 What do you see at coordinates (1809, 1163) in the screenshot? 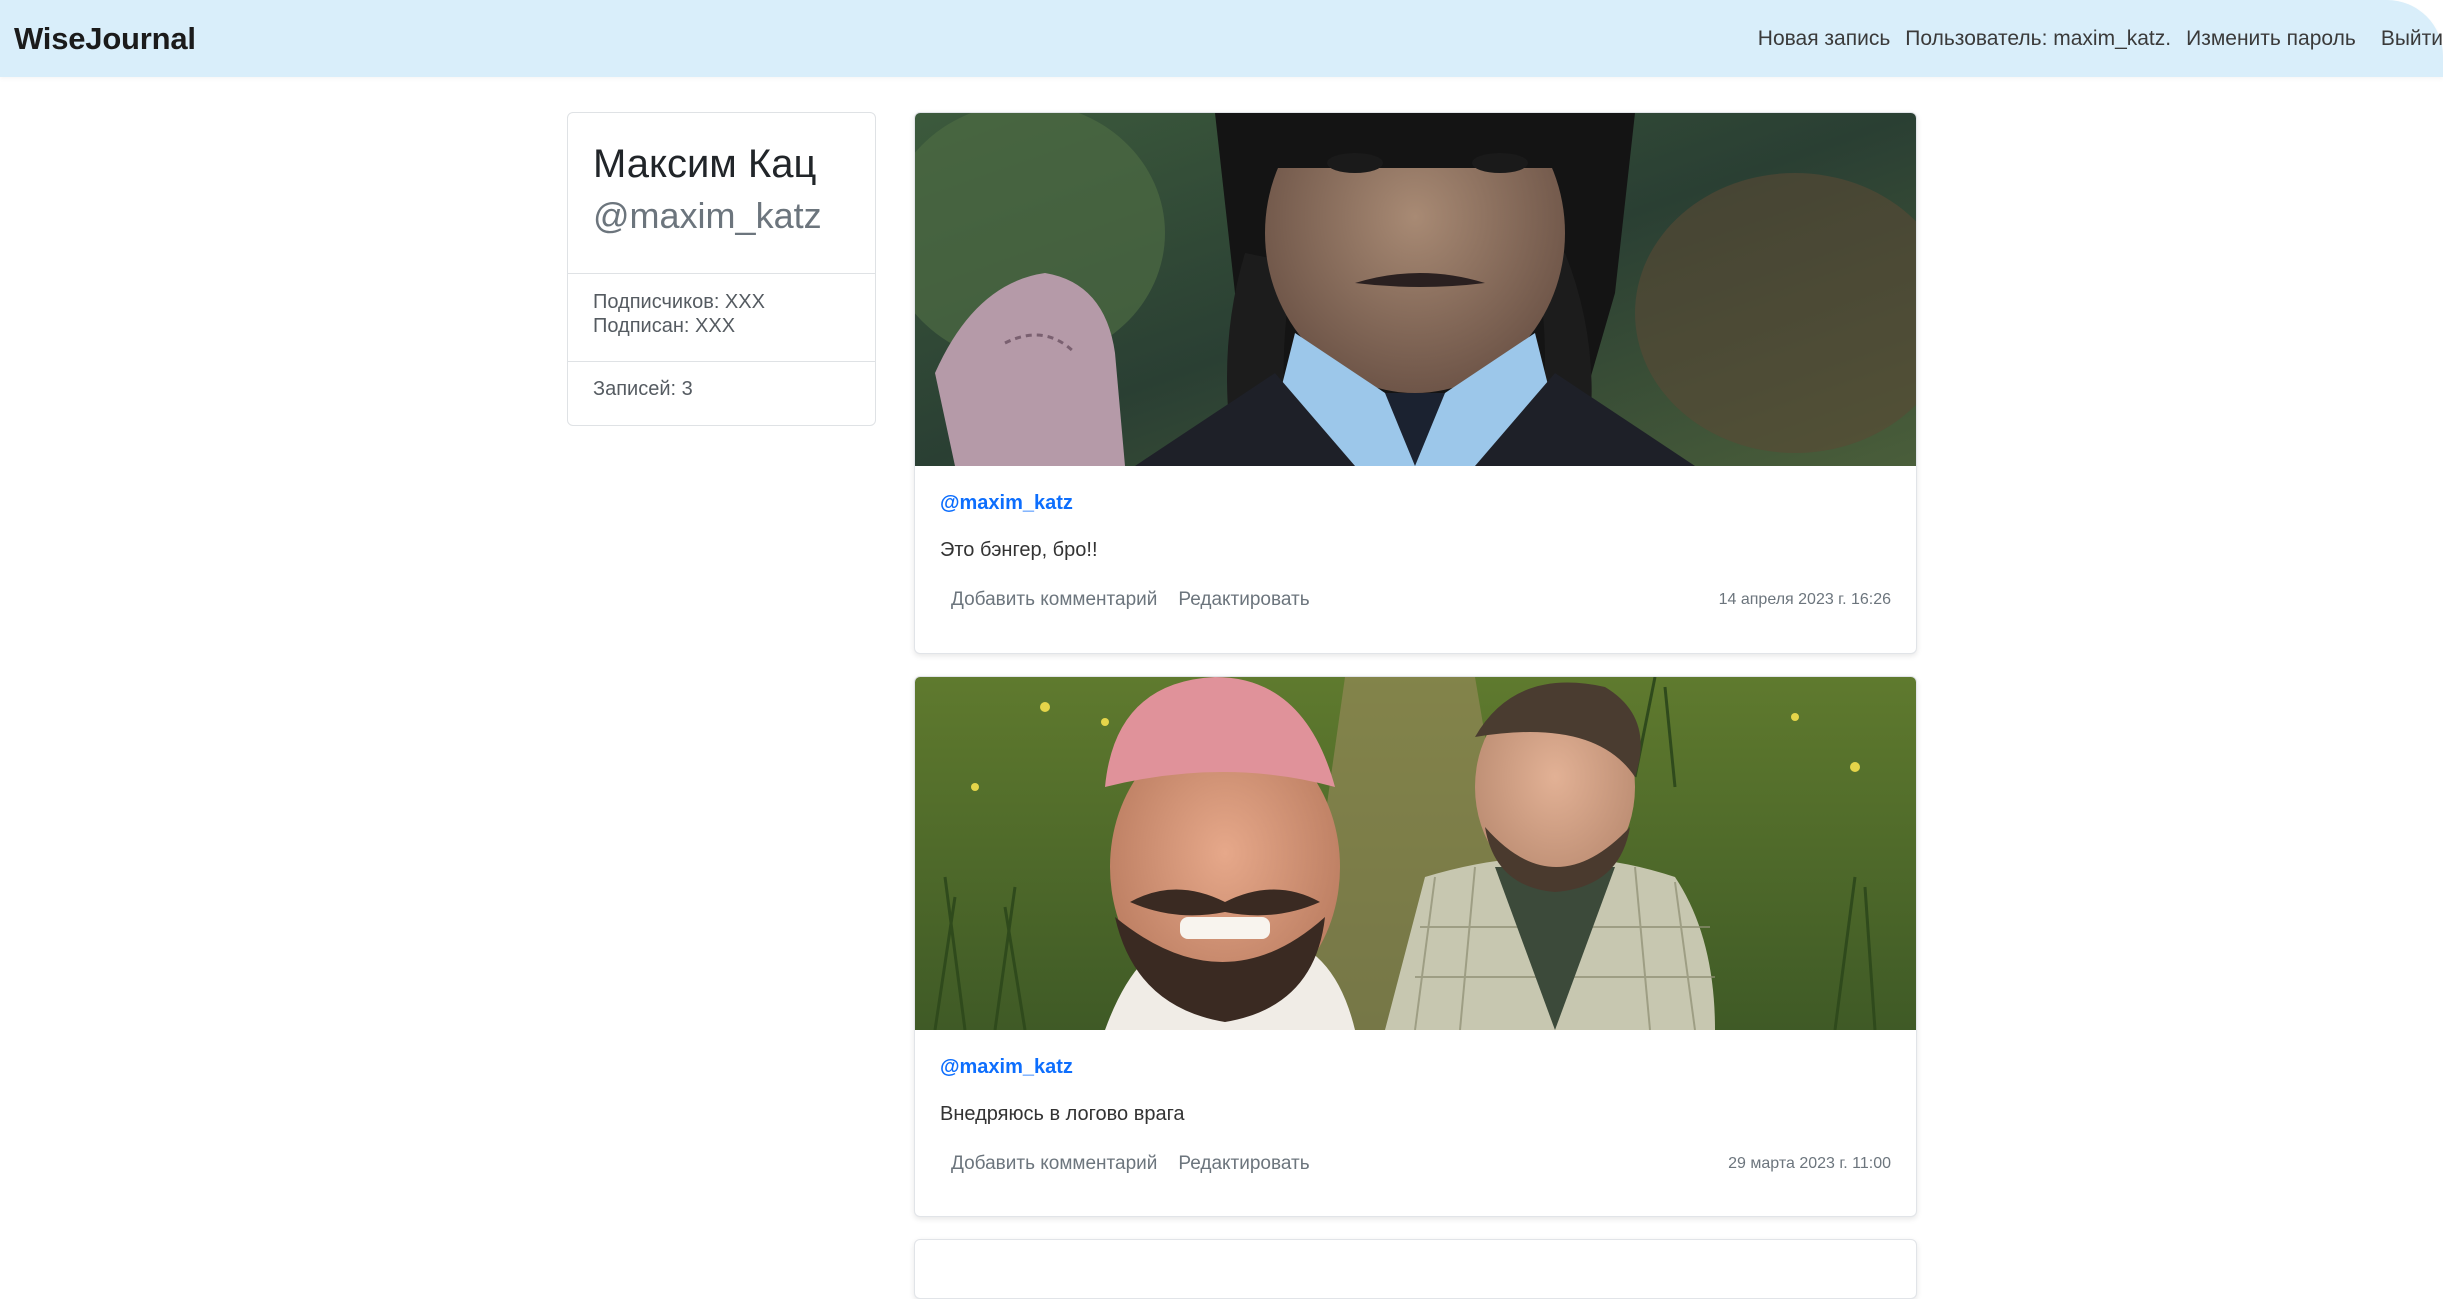
I see `post-date: 29 марта 2023 г. 11:00` at bounding box center [1809, 1163].